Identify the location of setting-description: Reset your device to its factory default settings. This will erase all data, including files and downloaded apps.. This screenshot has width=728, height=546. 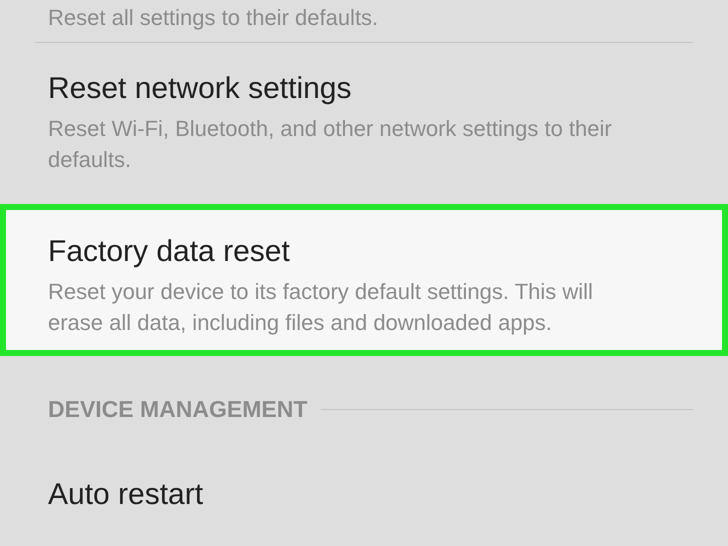
(321, 307).